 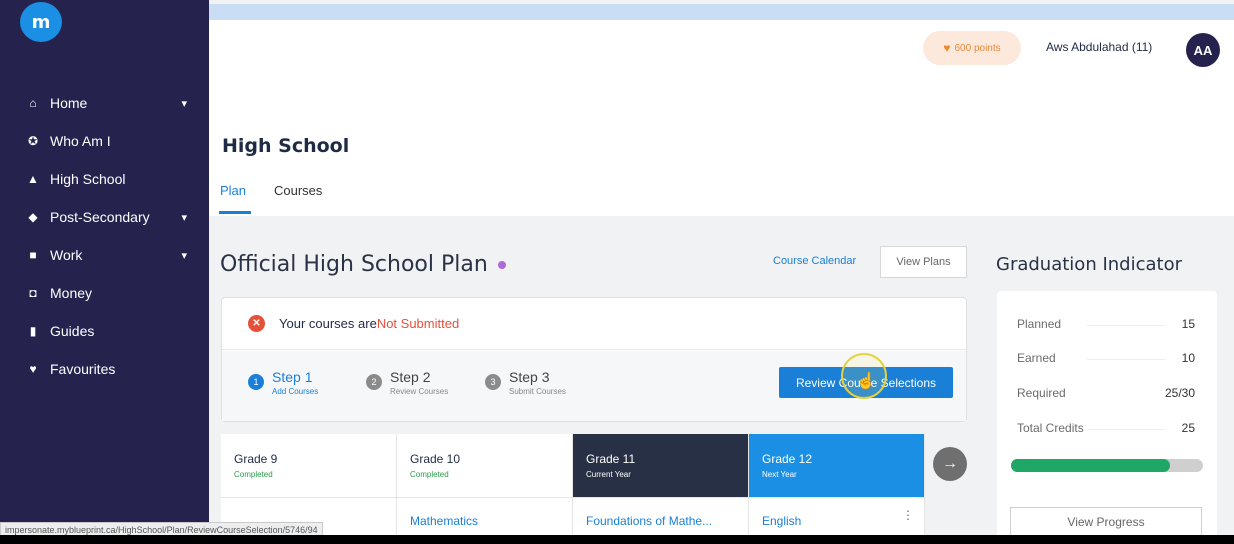 What do you see at coordinates (1039, 324) in the screenshot?
I see `credit-label: Planned` at bounding box center [1039, 324].